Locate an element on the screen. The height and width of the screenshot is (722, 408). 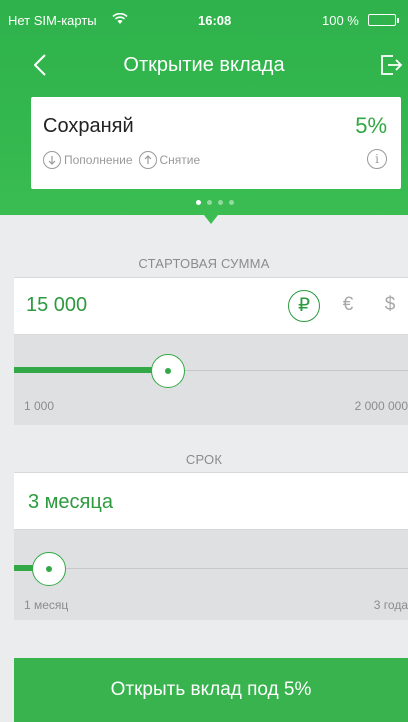
term-slider: 1 месяц 3 года is located at coordinates (211, 575).